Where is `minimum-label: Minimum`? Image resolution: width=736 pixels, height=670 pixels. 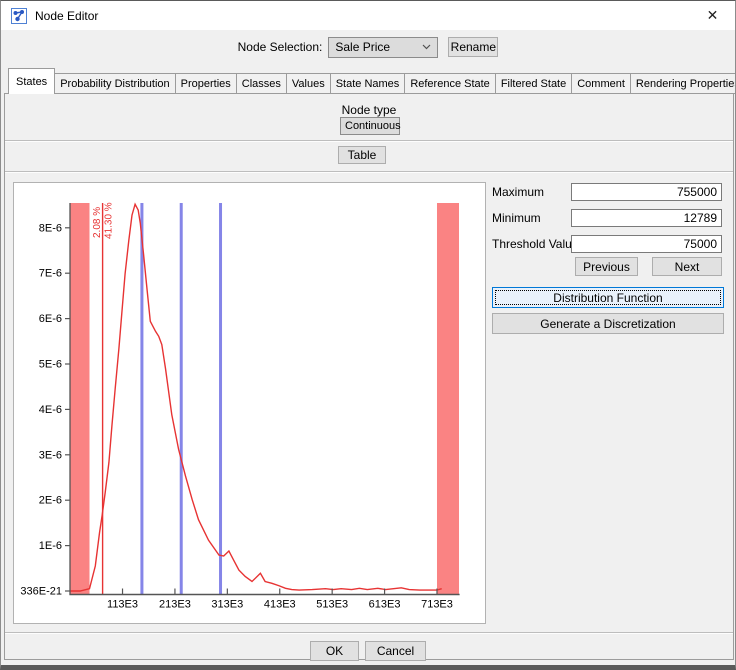 minimum-label: Minimum is located at coordinates (516, 218).